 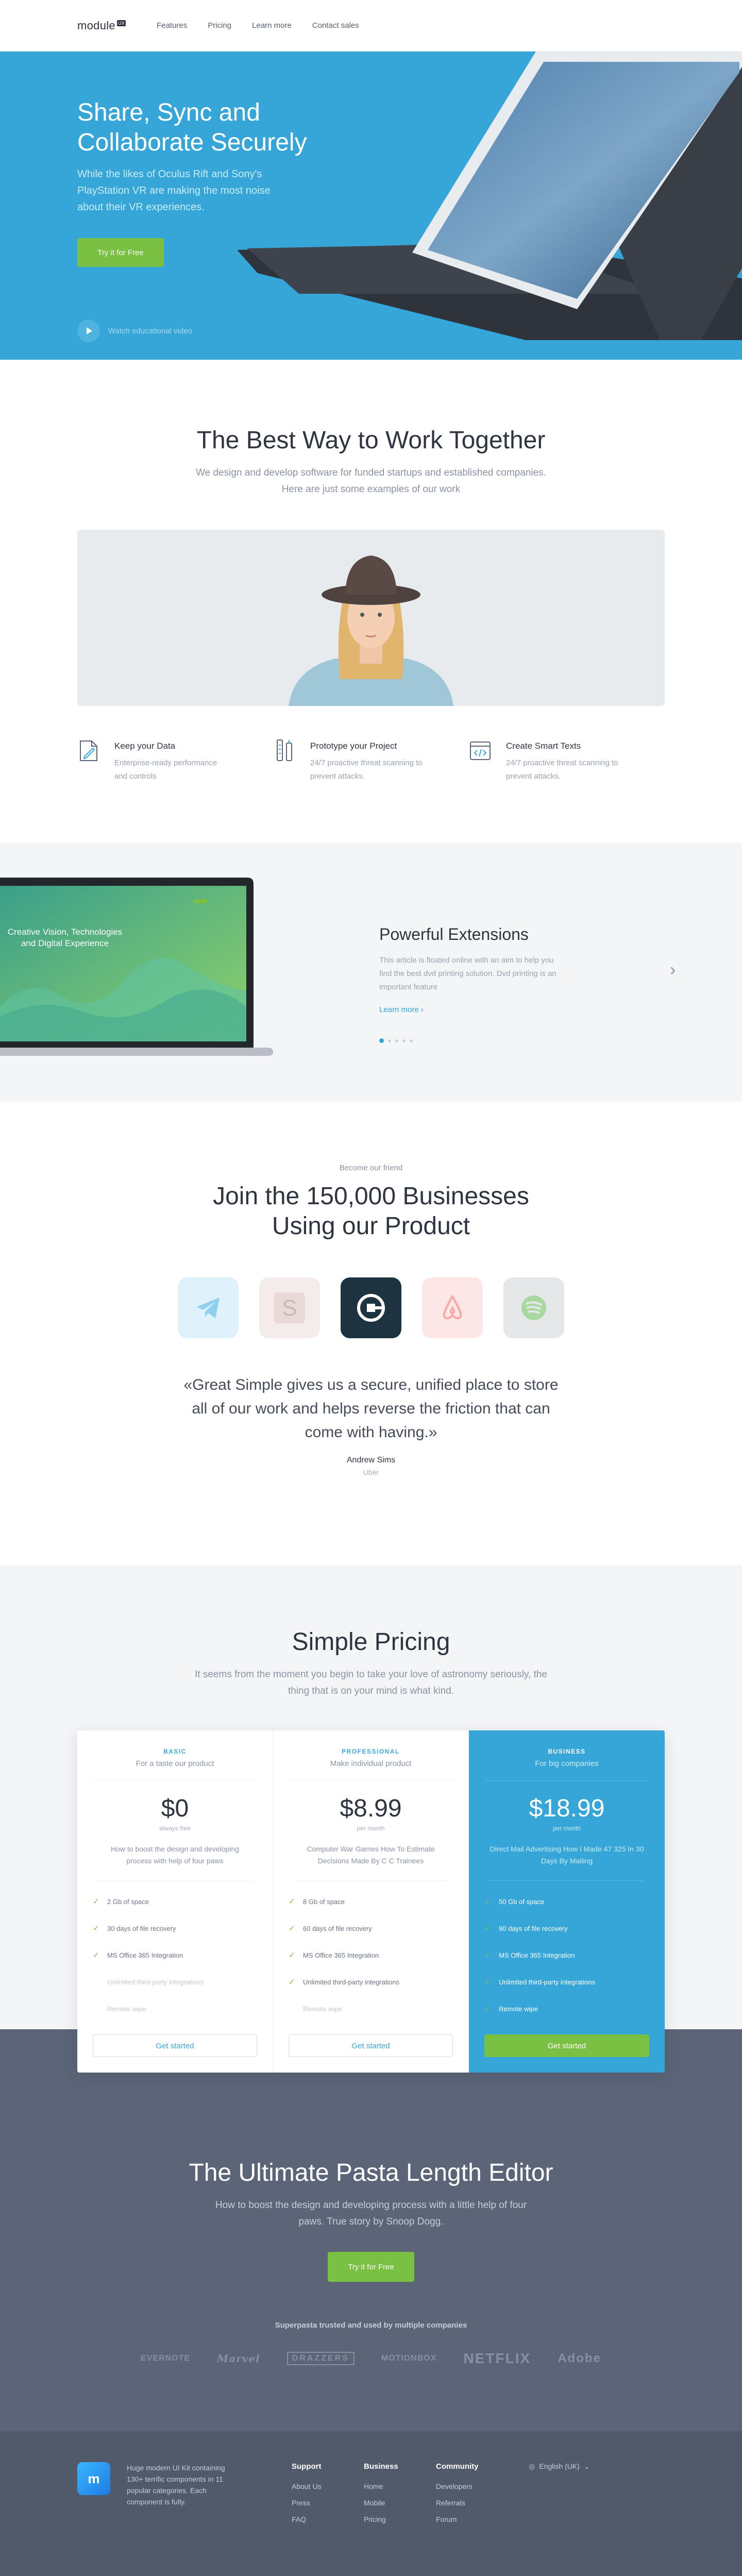 What do you see at coordinates (175, 1770) in the screenshot?
I see `plan-tagline: For a taste our product` at bounding box center [175, 1770].